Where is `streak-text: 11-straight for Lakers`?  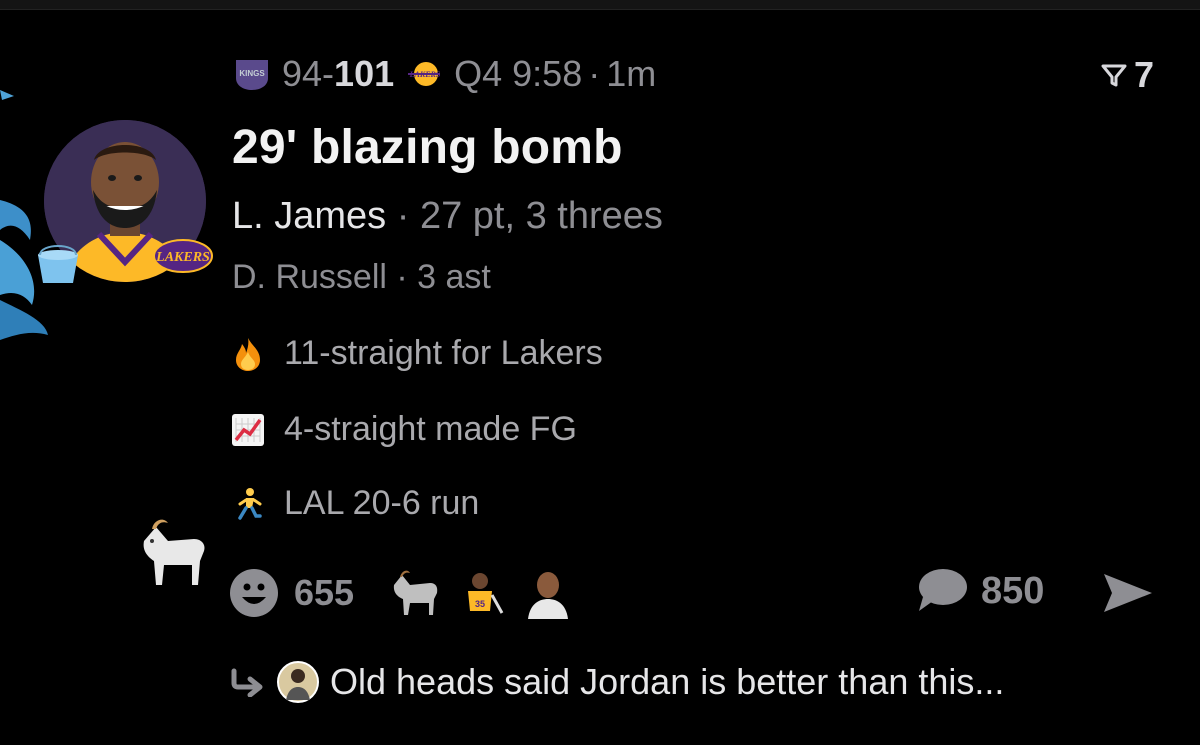
streak-text: 11-straight for Lakers is located at coordinates (443, 353).